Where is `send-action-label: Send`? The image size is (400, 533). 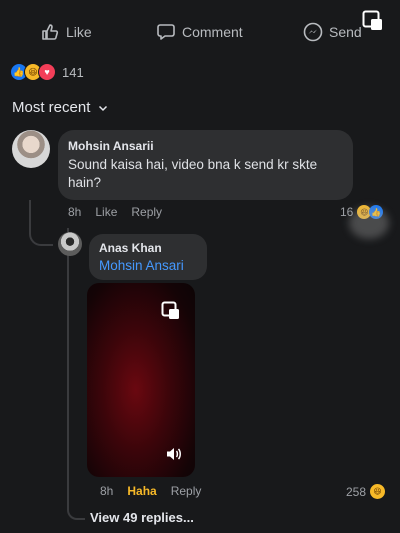
send-action-label: Send is located at coordinates (345, 32).